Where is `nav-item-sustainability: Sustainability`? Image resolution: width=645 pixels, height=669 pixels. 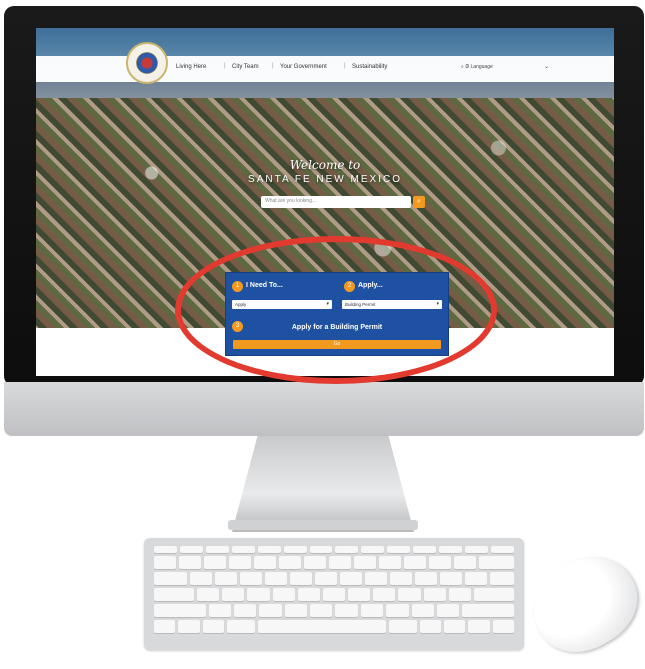 nav-item-sustainability: Sustainability is located at coordinates (369, 67).